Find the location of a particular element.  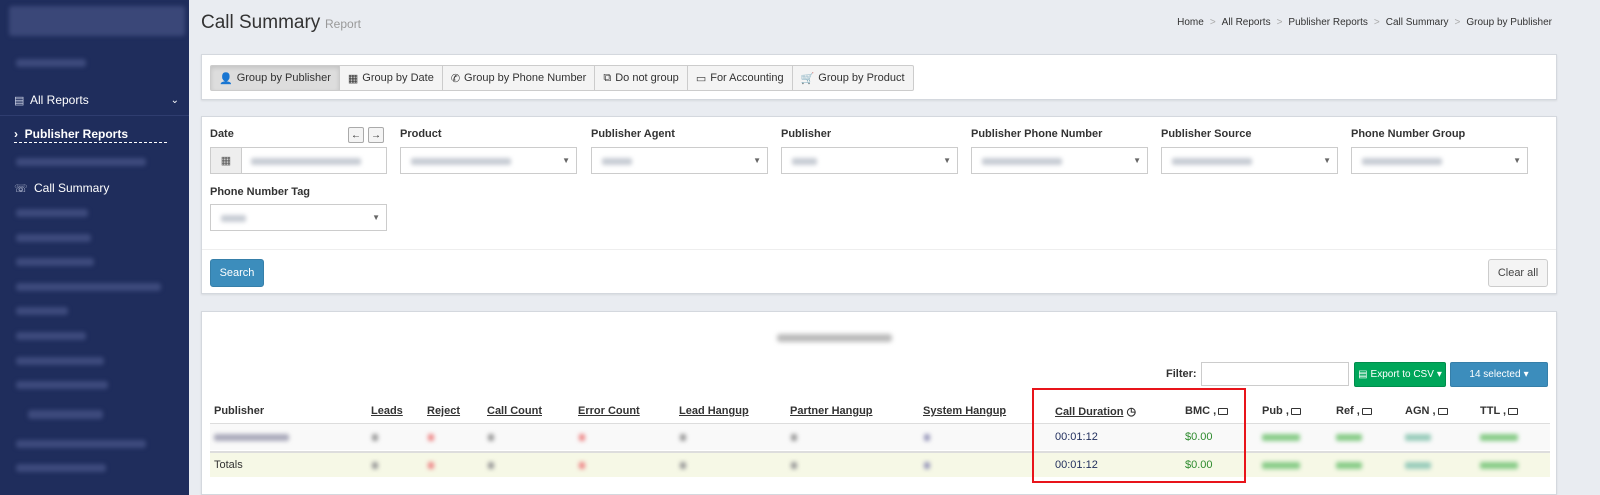

filters-divider is located at coordinates (879, 249).